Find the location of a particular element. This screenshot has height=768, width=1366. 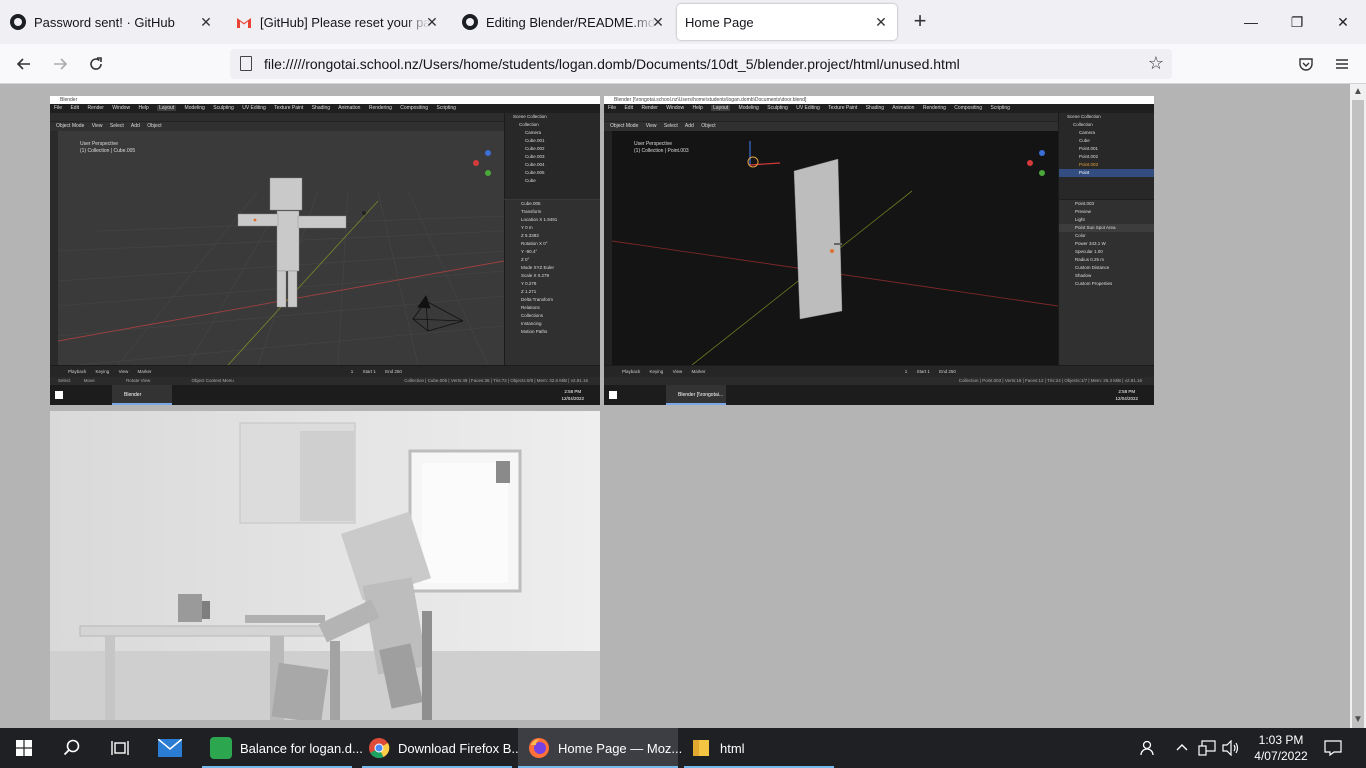

outliner-row: Collection is located at coordinates (529, 124).